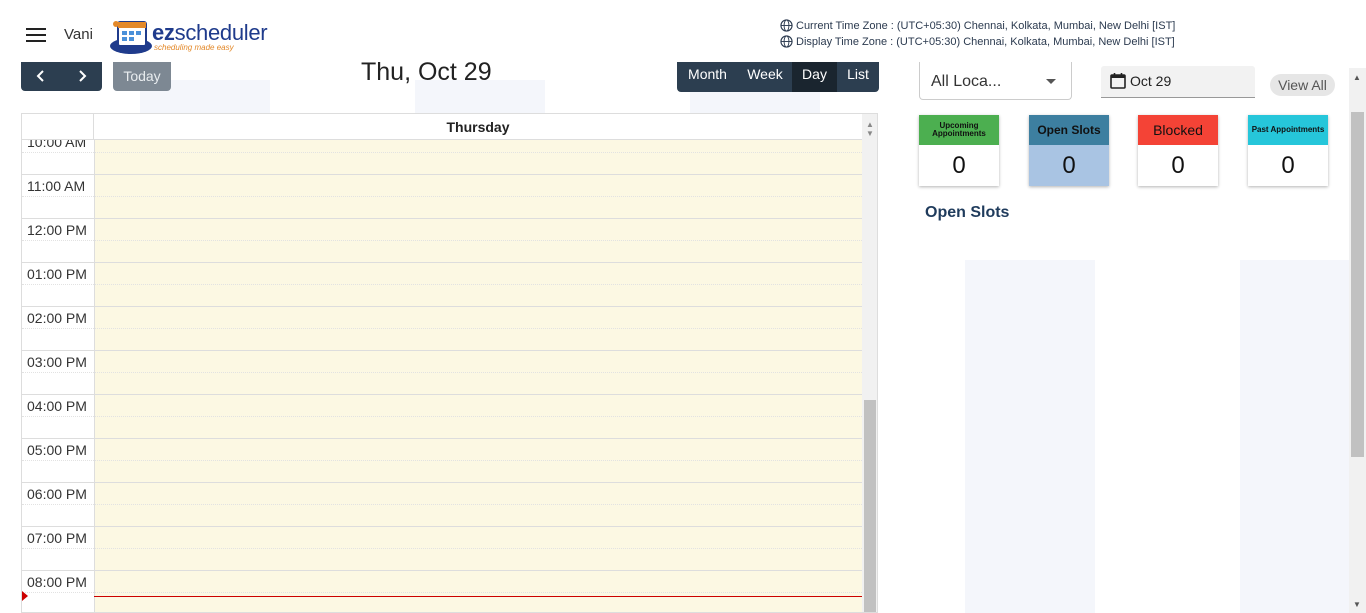 The image size is (1366, 613). Describe the element at coordinates (57, 274) in the screenshot. I see `time-label: 01:00 PM` at that location.